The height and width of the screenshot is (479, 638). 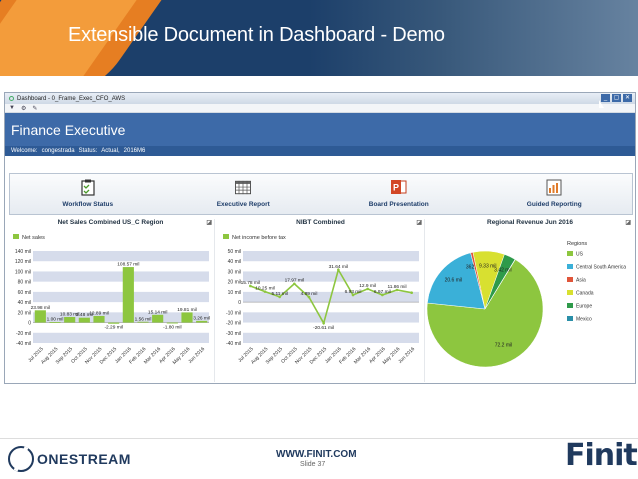 What do you see at coordinates (616, 98) in the screenshot?
I see `maximize-icon: ▢` at bounding box center [616, 98].